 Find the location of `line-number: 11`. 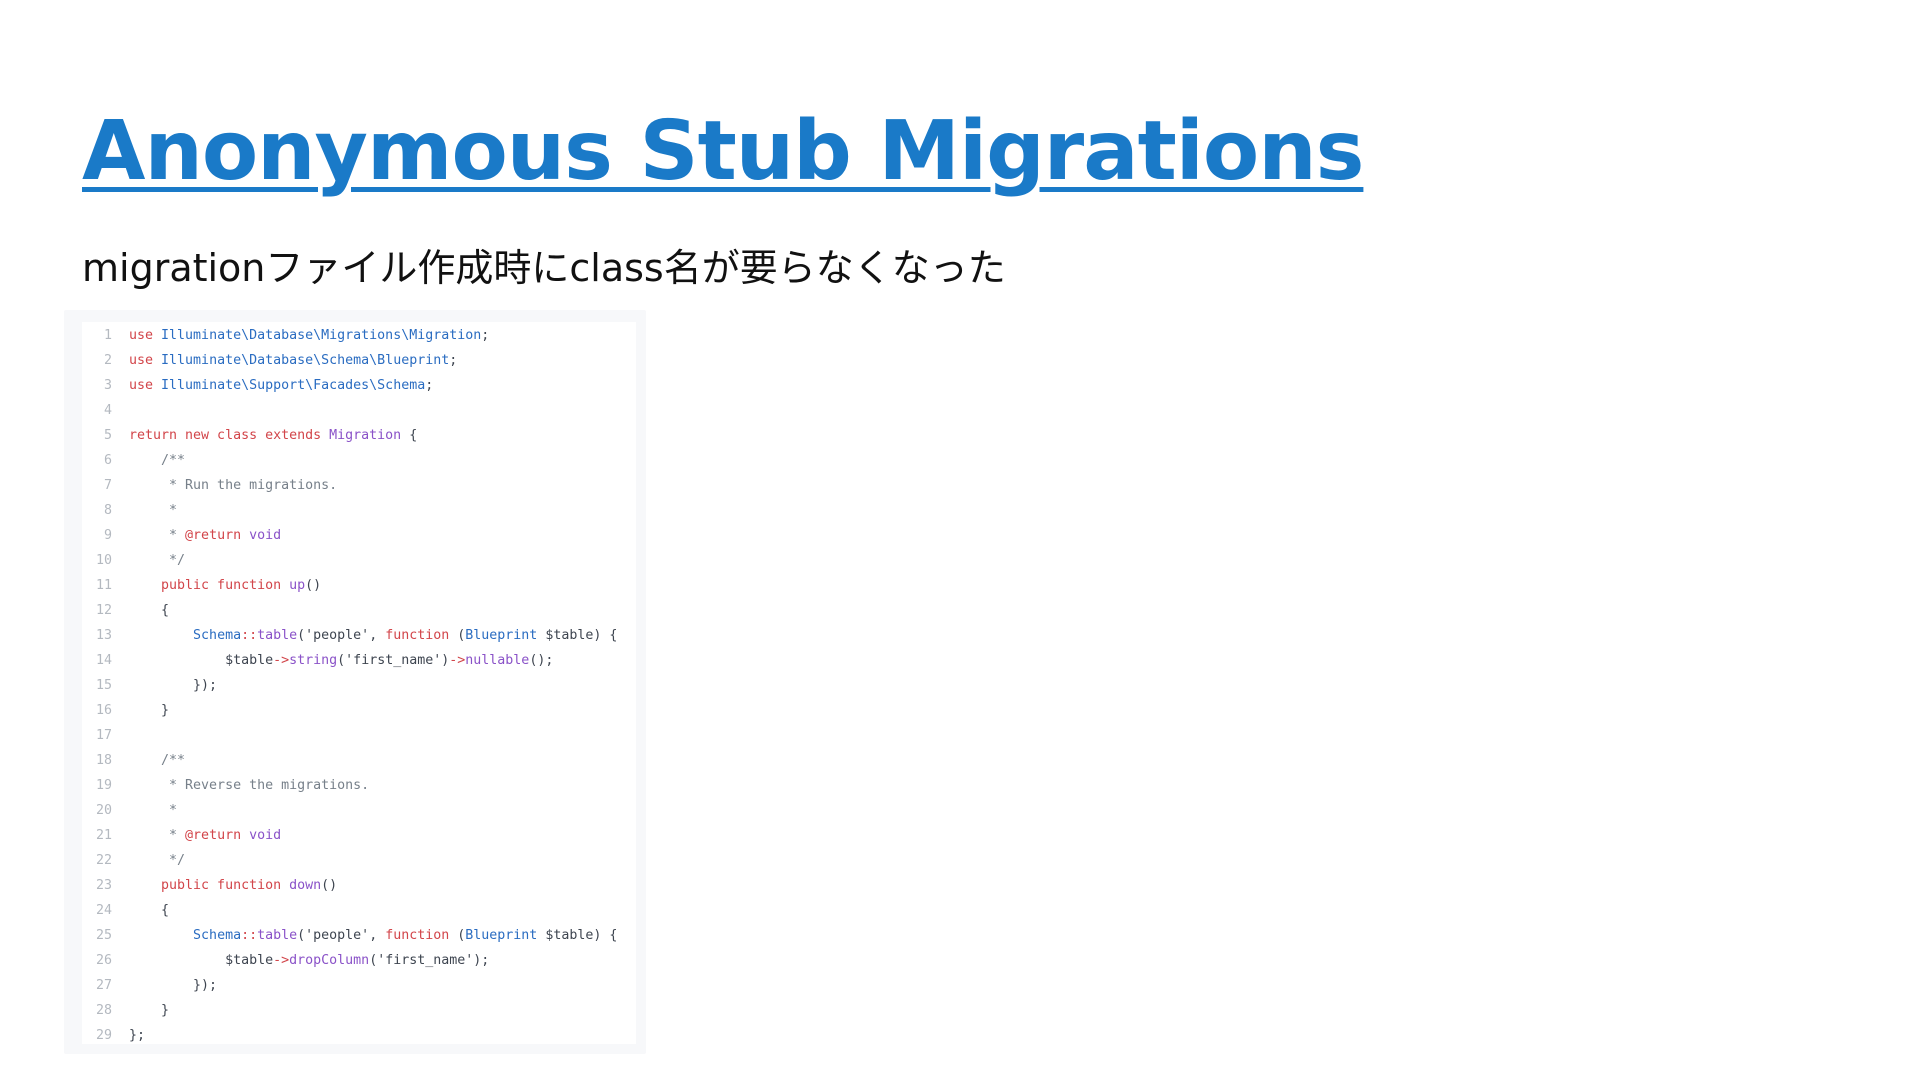

line-number: 11 is located at coordinates (103, 585).